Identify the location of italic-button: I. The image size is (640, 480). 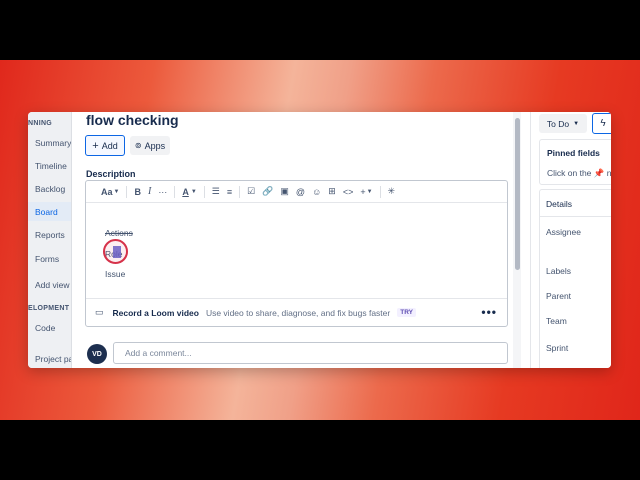
(149, 191).